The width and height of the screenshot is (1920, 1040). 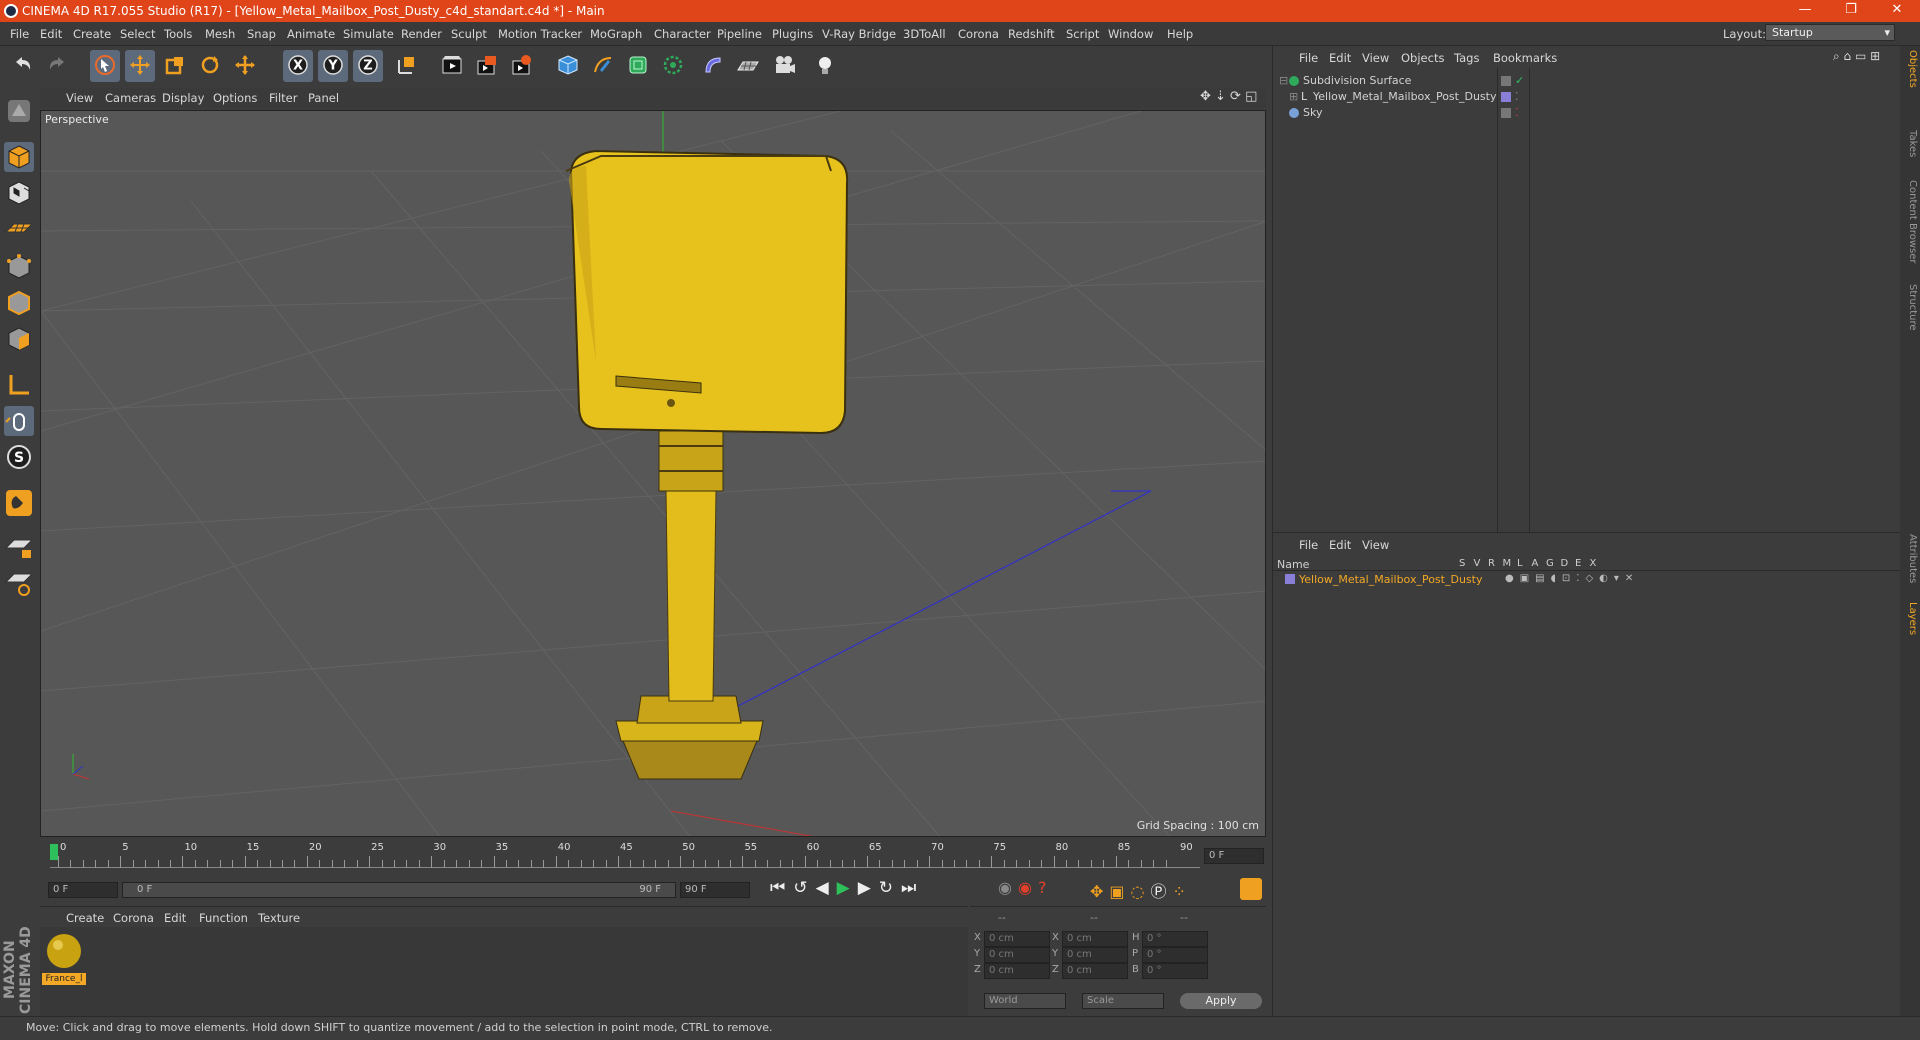 I want to click on menu-simulate: Simulate, so click(x=368, y=34).